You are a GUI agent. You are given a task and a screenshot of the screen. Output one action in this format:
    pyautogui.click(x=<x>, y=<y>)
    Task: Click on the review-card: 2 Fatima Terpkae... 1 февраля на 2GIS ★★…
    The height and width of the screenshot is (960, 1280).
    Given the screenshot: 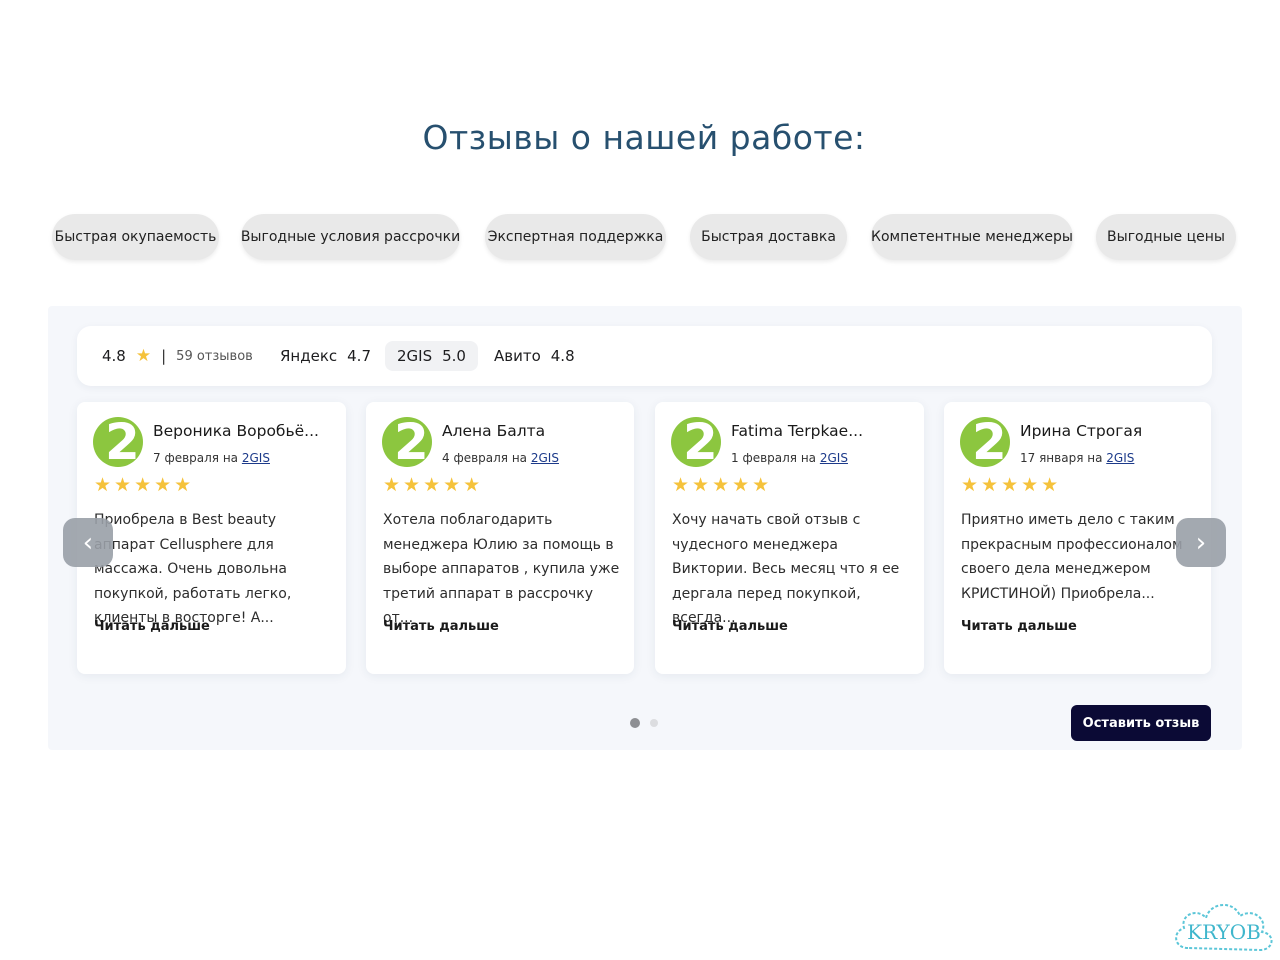 What is the action you would take?
    pyautogui.click(x=789, y=538)
    